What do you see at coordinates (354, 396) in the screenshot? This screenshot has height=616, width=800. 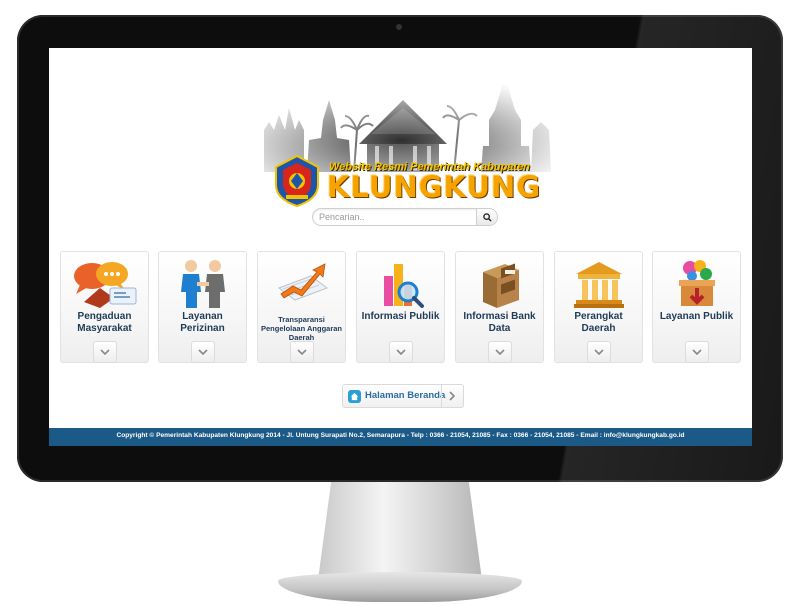 I see `home-icon` at bounding box center [354, 396].